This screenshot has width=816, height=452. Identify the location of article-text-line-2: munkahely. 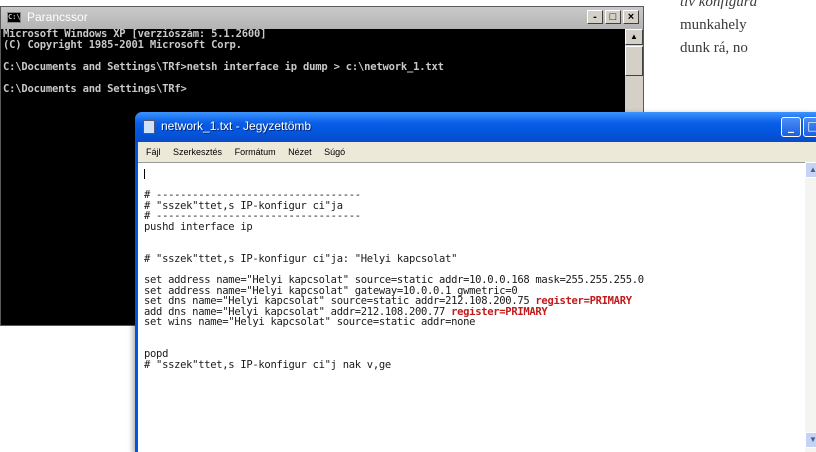
(713, 25).